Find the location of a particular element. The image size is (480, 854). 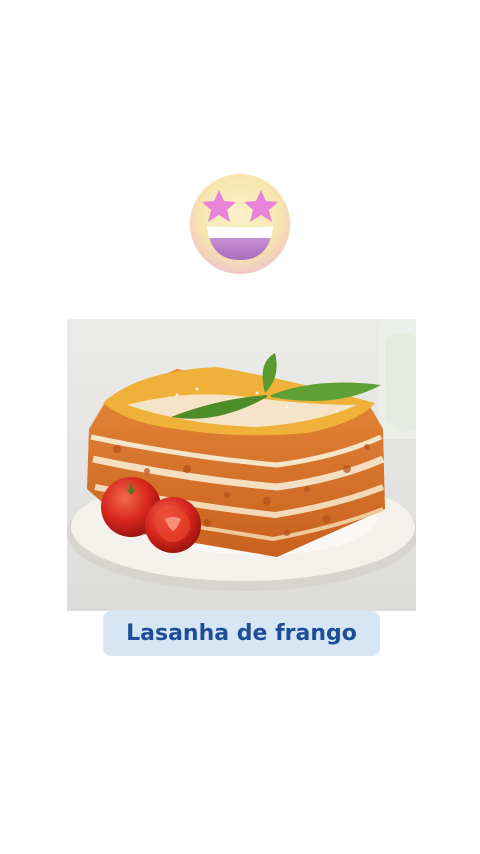

caption-title: Lasanha de frango is located at coordinates (241, 633).